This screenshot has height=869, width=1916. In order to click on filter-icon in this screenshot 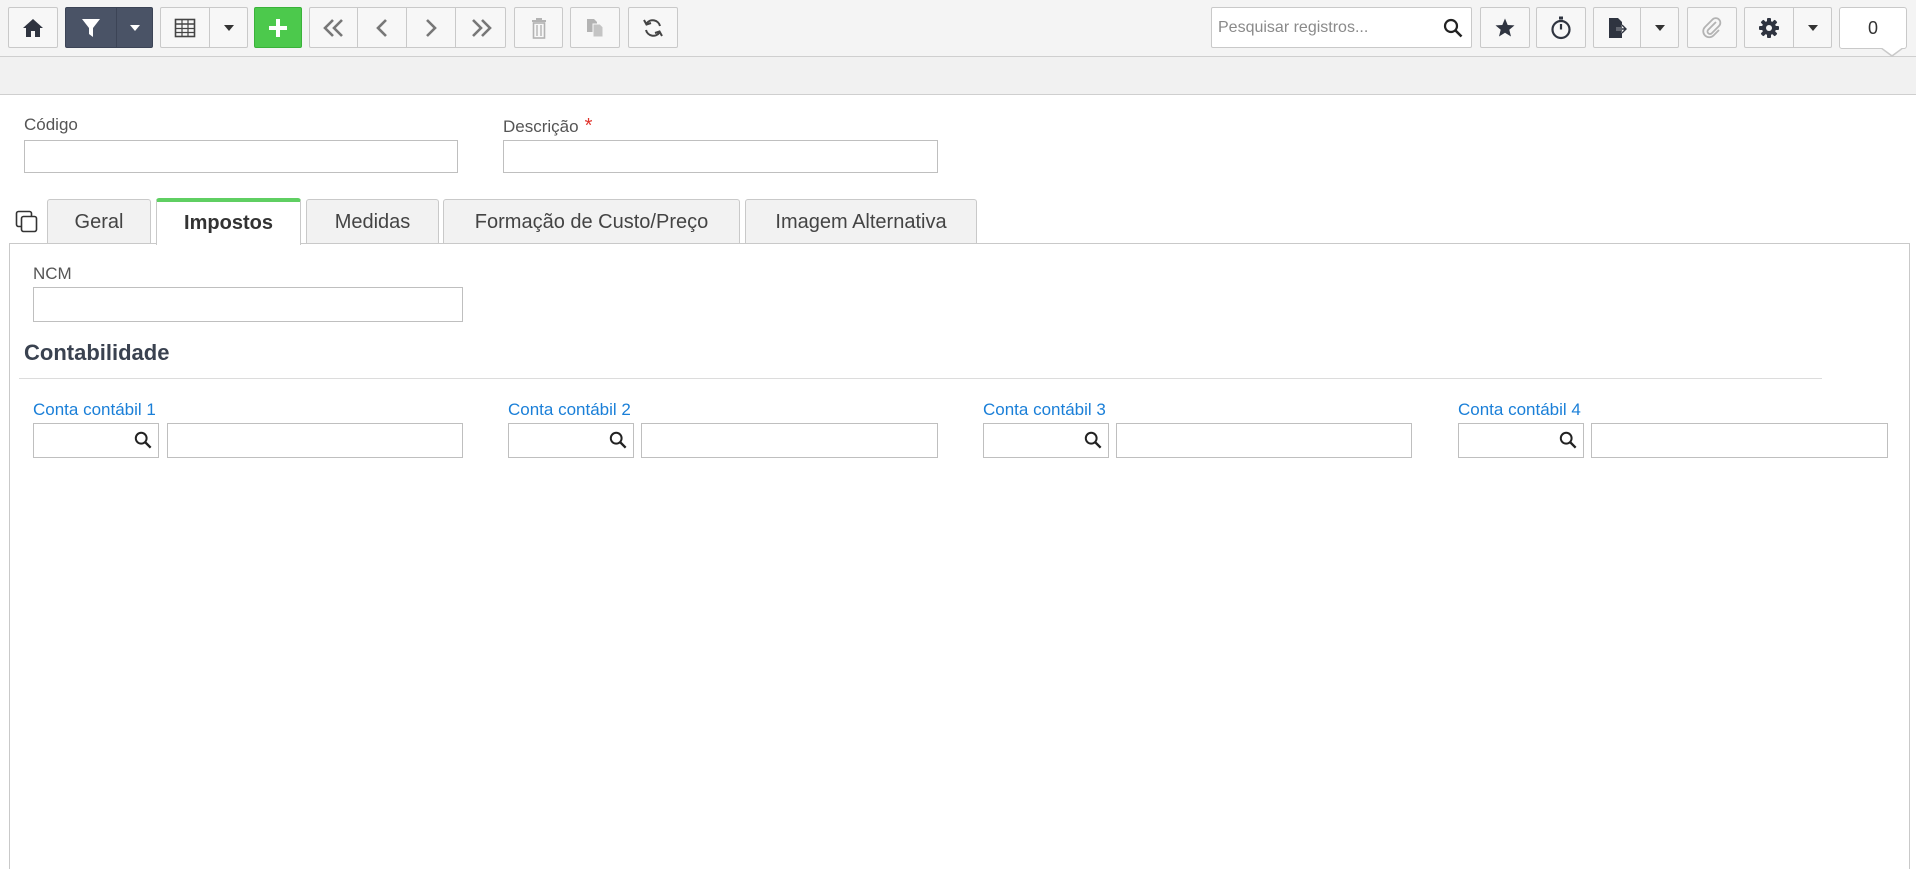, I will do `click(91, 28)`.